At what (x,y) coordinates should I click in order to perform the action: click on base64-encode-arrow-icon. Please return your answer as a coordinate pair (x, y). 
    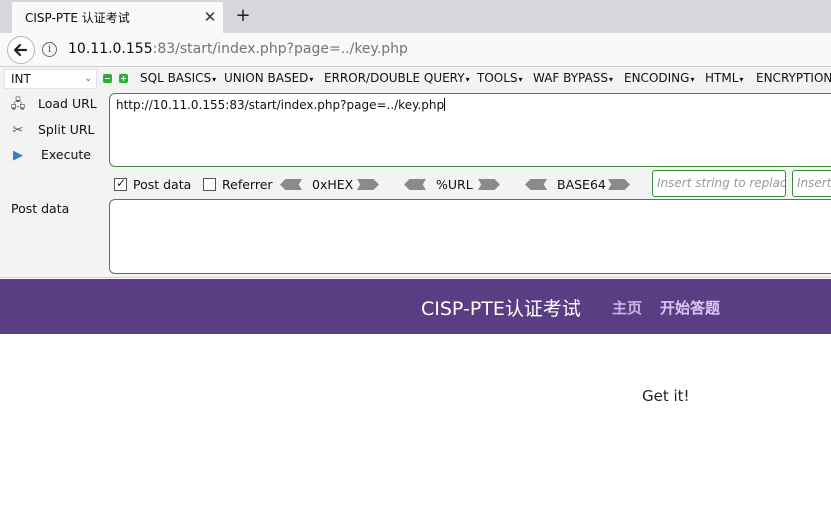
    Looking at the image, I should click on (619, 184).